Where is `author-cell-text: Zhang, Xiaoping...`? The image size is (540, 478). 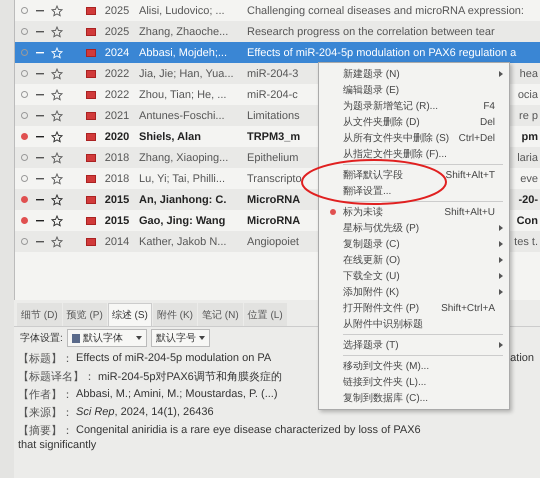 author-cell-text: Zhang, Xiaoping... is located at coordinates (184, 158).